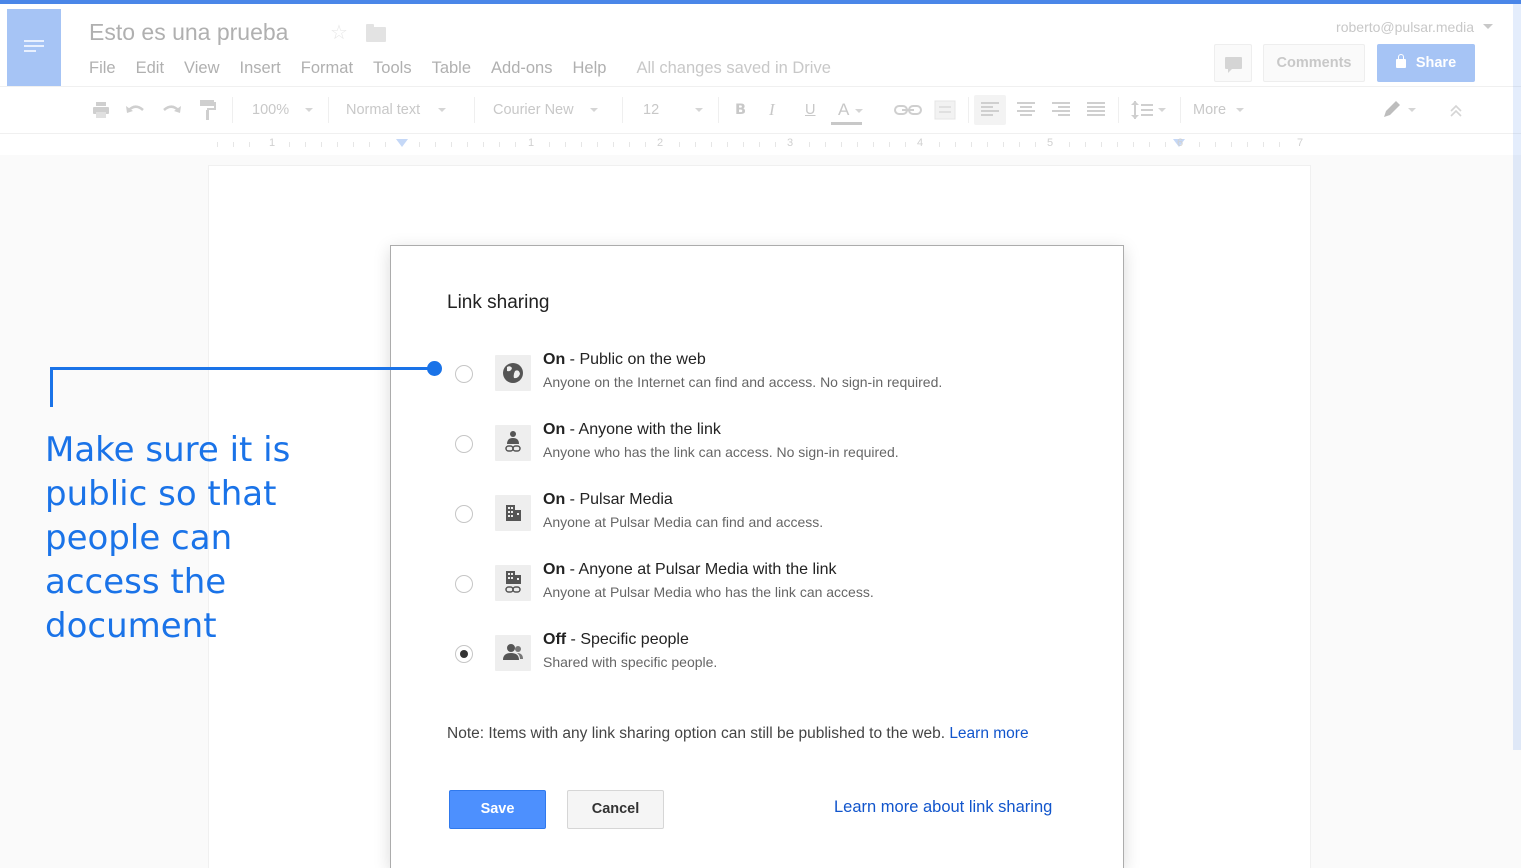 This screenshot has width=1521, height=868. I want to click on dialog-title: Link sharing, so click(498, 302).